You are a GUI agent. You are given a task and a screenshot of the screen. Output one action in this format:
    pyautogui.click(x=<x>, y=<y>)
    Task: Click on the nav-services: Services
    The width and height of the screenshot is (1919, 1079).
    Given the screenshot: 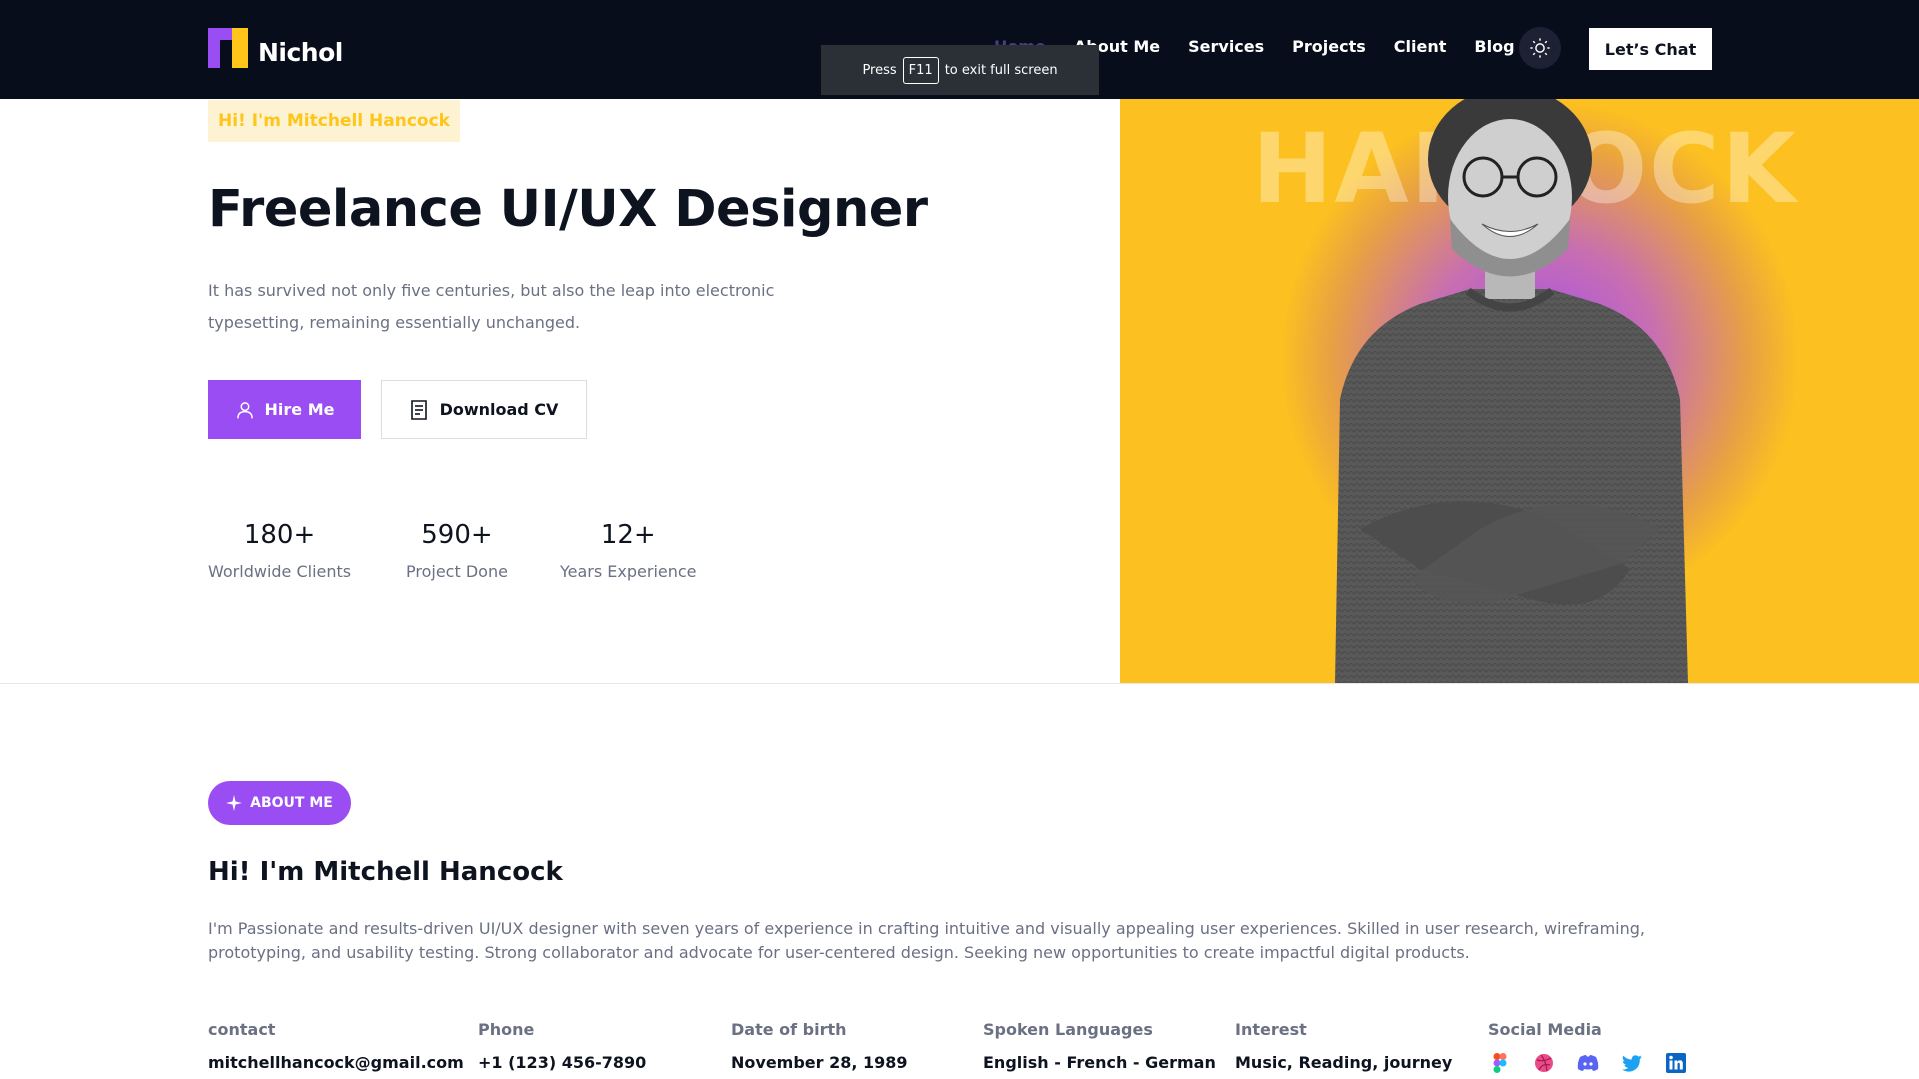 What is the action you would take?
    pyautogui.click(x=1226, y=46)
    